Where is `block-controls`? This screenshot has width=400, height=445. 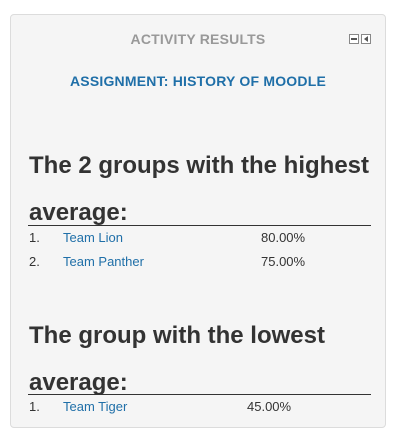
block-controls is located at coordinates (360, 39).